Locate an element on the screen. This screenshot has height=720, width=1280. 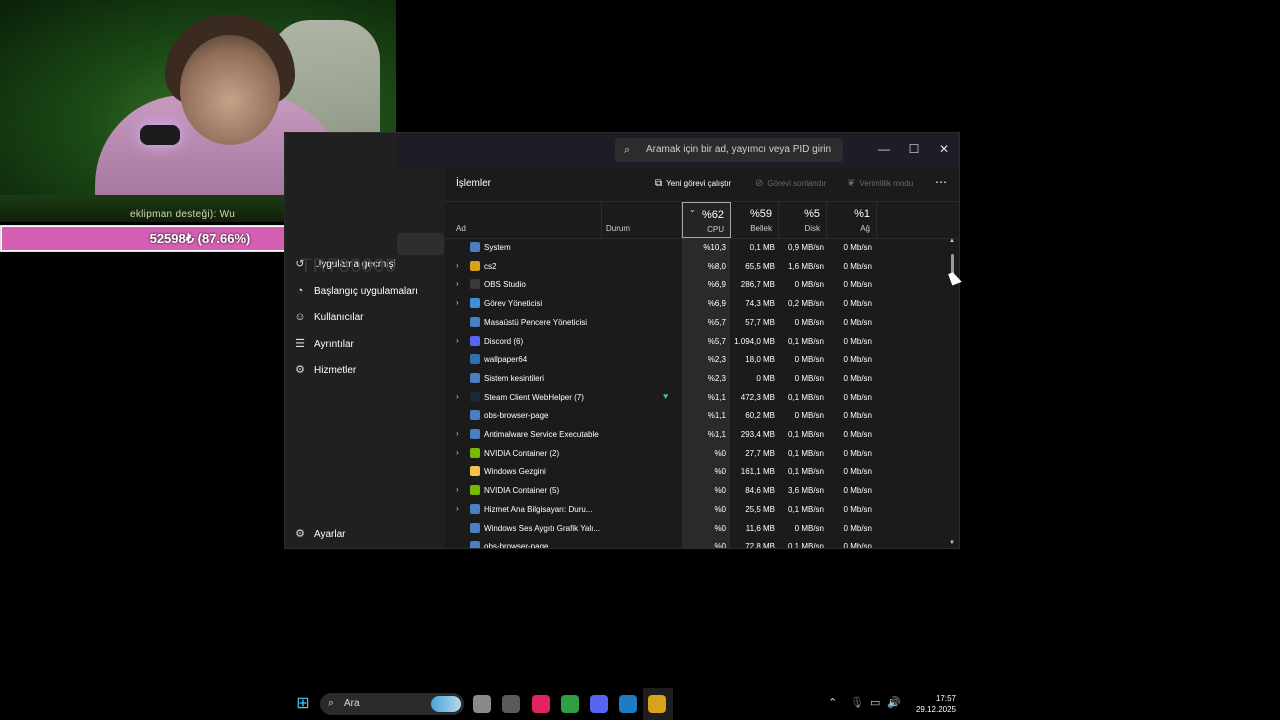
process-name: NVIDIA Container (2) is located at coordinates (522, 453).